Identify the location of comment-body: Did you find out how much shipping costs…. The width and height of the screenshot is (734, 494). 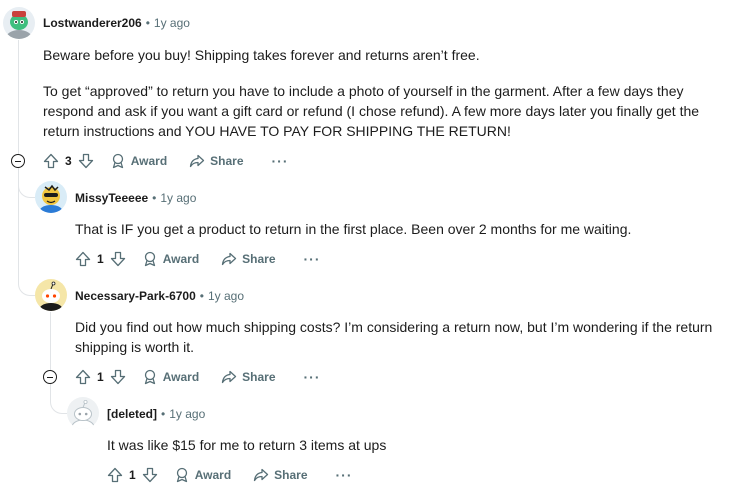
(402, 337).